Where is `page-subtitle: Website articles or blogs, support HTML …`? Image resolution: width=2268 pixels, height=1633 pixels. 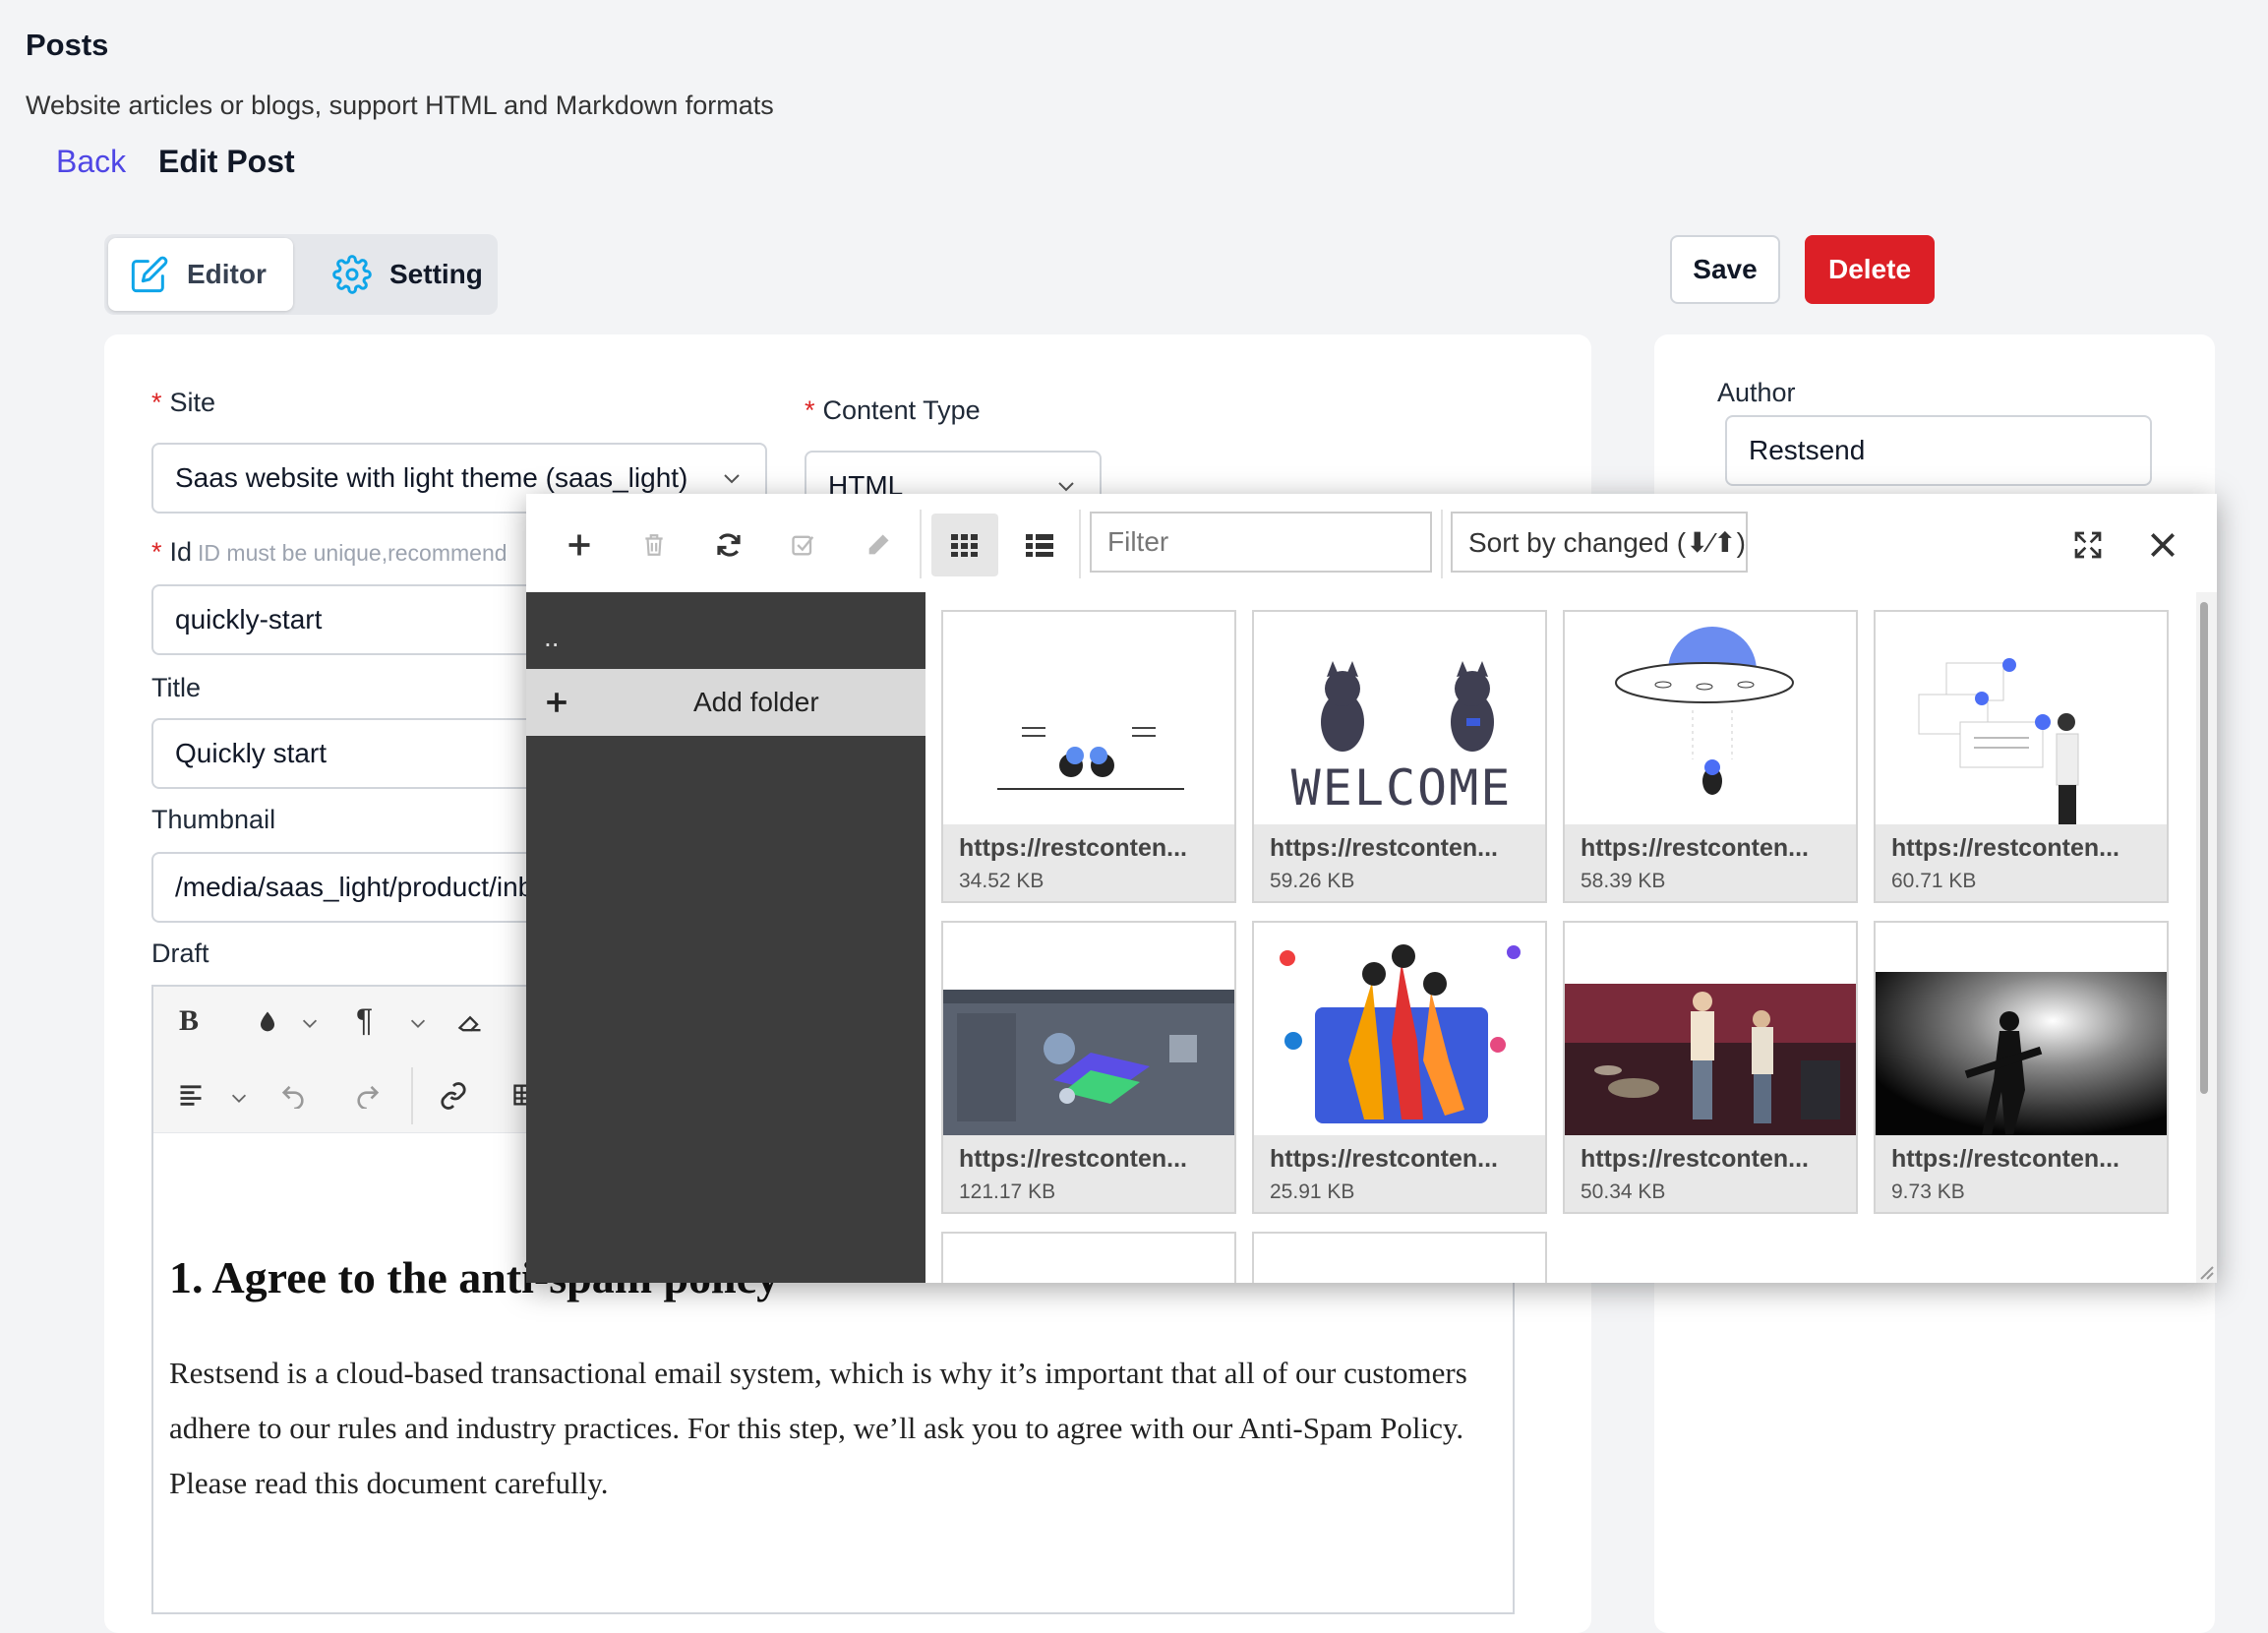
page-subtitle: Website articles or blogs, support HTML … is located at coordinates (400, 105).